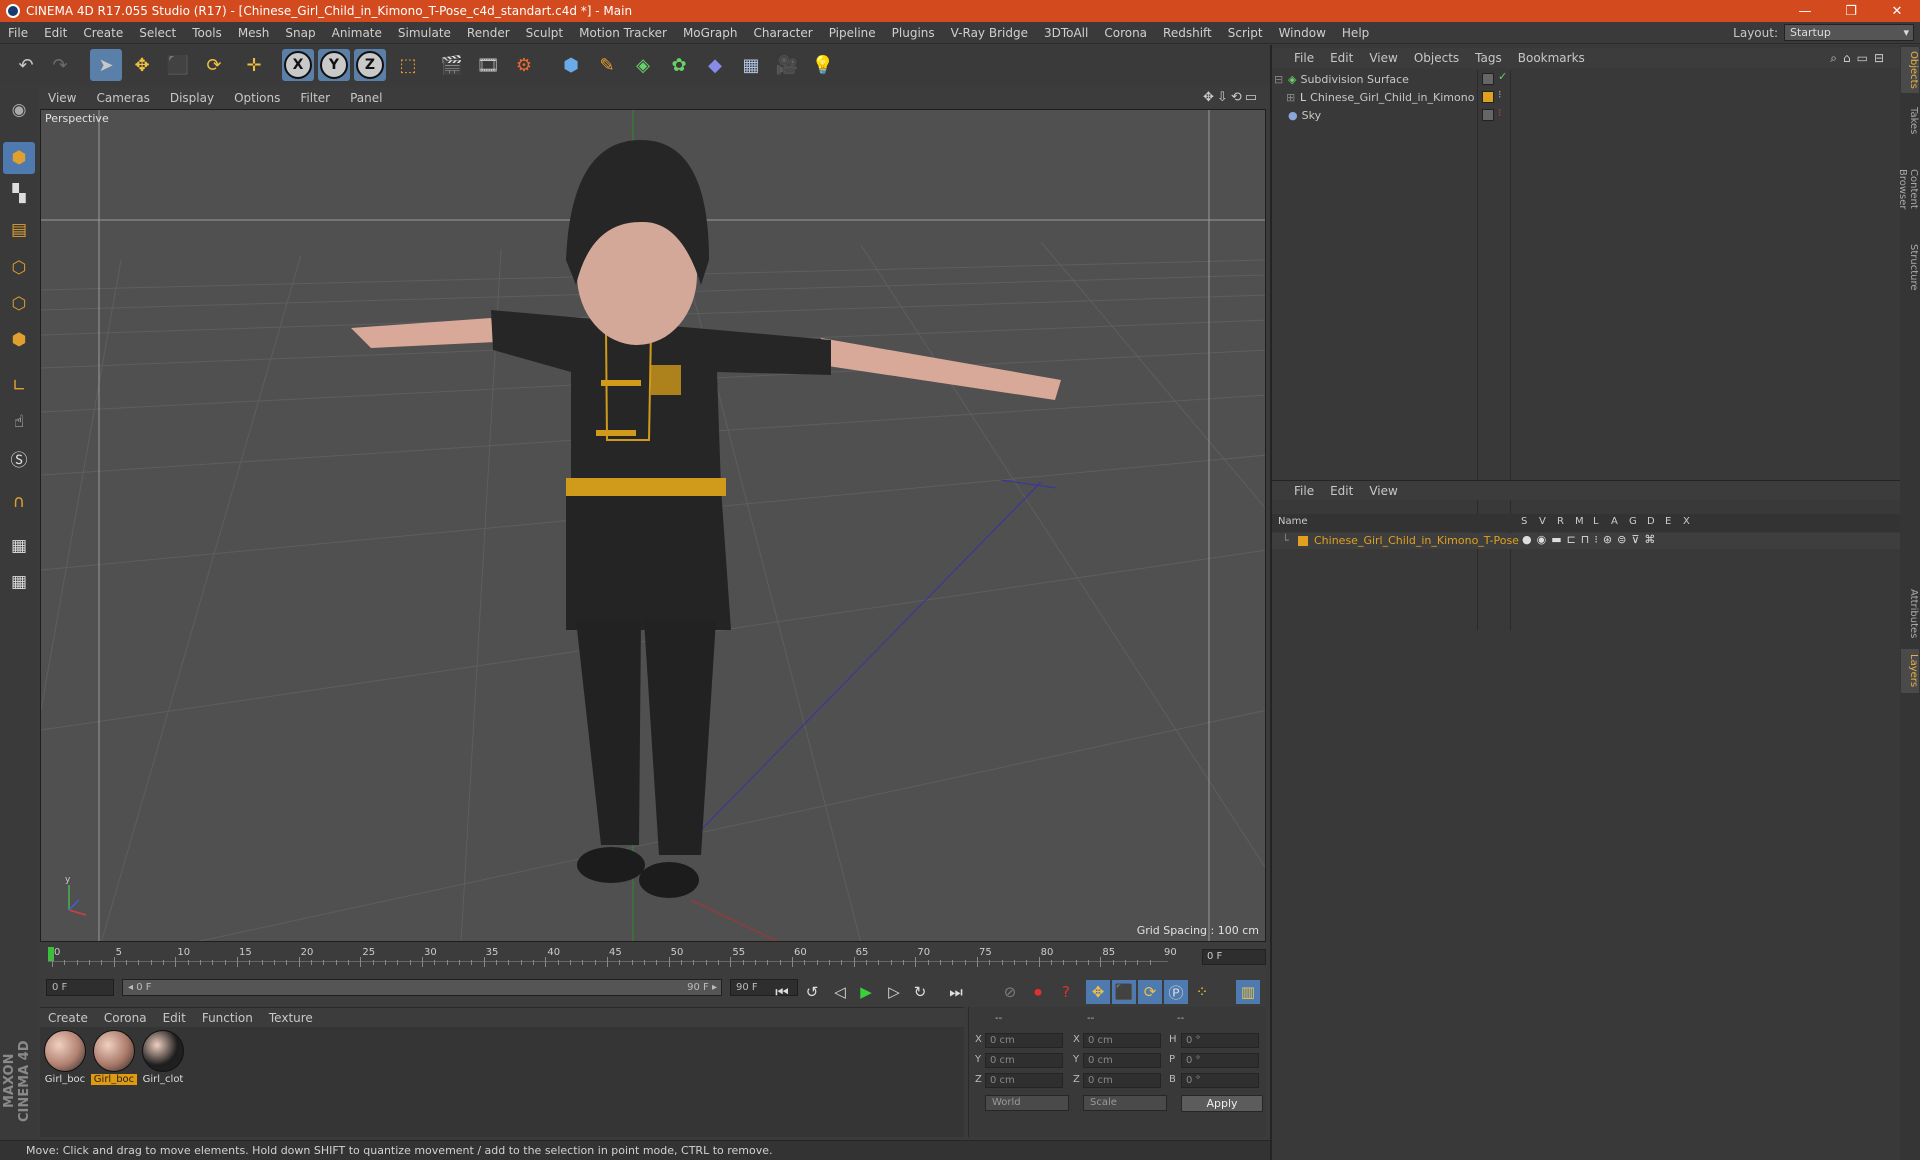 The image size is (1920, 1160). I want to click on rotation-h-field: 0 °, so click(1220, 1040).